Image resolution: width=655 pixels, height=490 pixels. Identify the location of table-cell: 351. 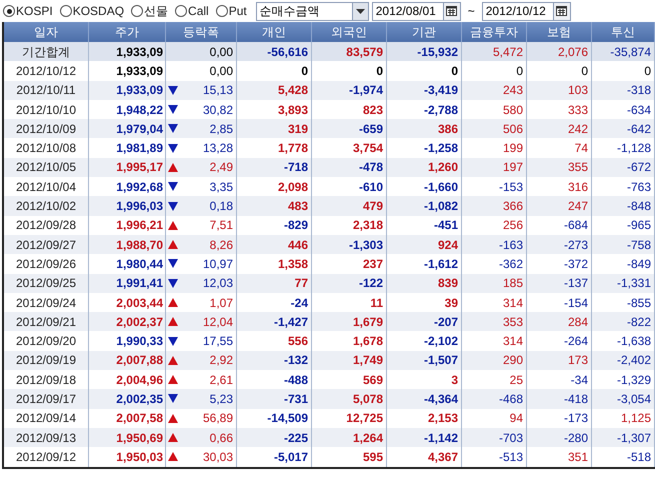
(559, 457).